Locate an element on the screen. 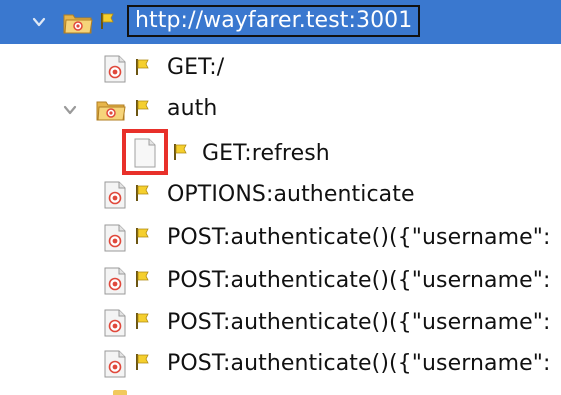 This screenshot has height=395, width=561. tree-node-request: GET:refresh is located at coordinates (280, 152).